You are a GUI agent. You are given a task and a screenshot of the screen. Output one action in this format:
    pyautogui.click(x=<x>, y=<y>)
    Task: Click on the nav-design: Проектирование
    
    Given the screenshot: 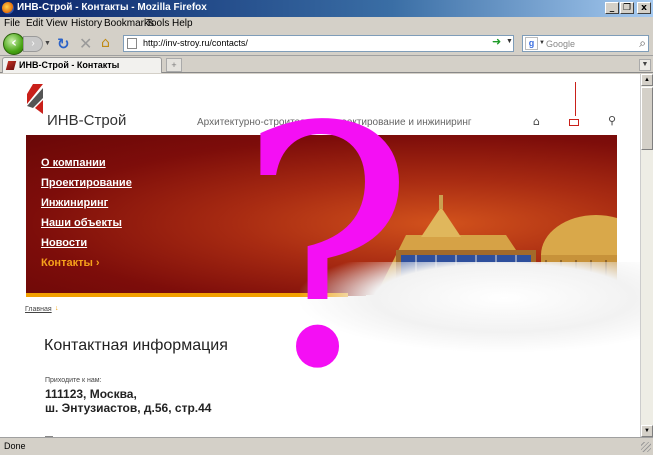 What is the action you would take?
    pyautogui.click(x=86, y=183)
    